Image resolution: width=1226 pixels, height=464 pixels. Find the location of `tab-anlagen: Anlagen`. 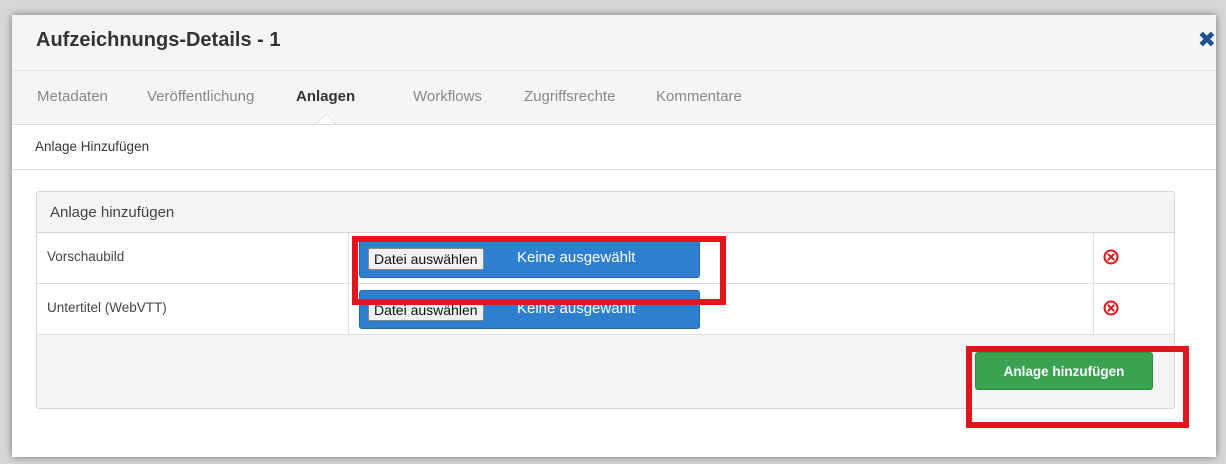

tab-anlagen: Anlagen is located at coordinates (325, 96).